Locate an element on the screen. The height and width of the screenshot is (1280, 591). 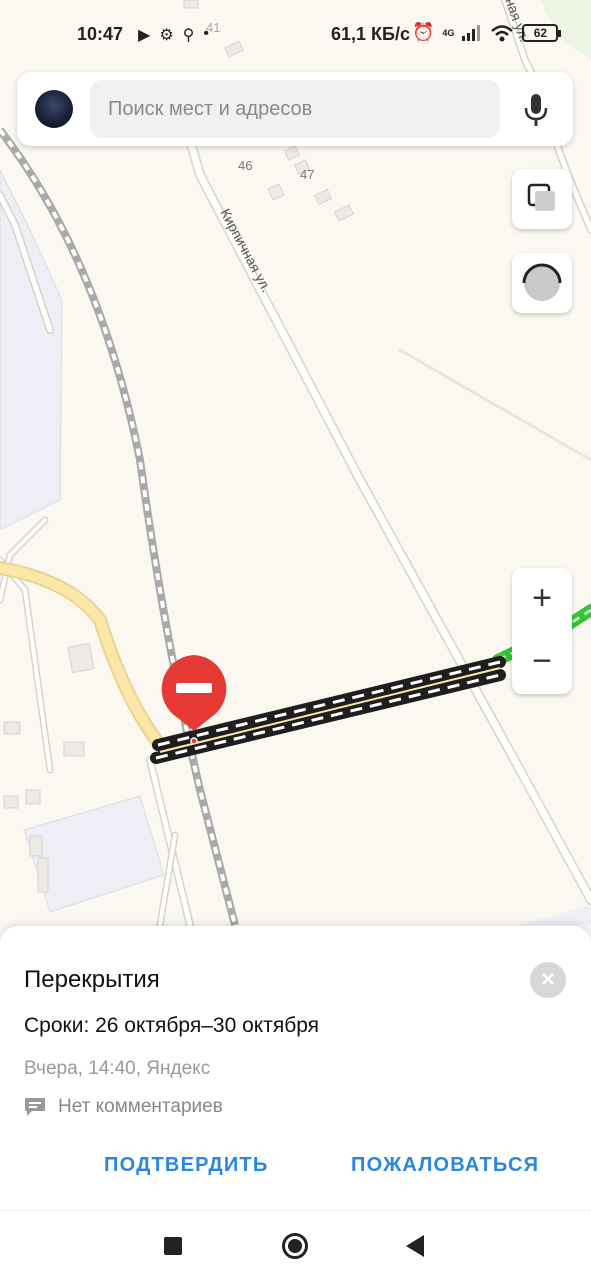
sheet-title: Перекрытия is located at coordinates (92, 979).